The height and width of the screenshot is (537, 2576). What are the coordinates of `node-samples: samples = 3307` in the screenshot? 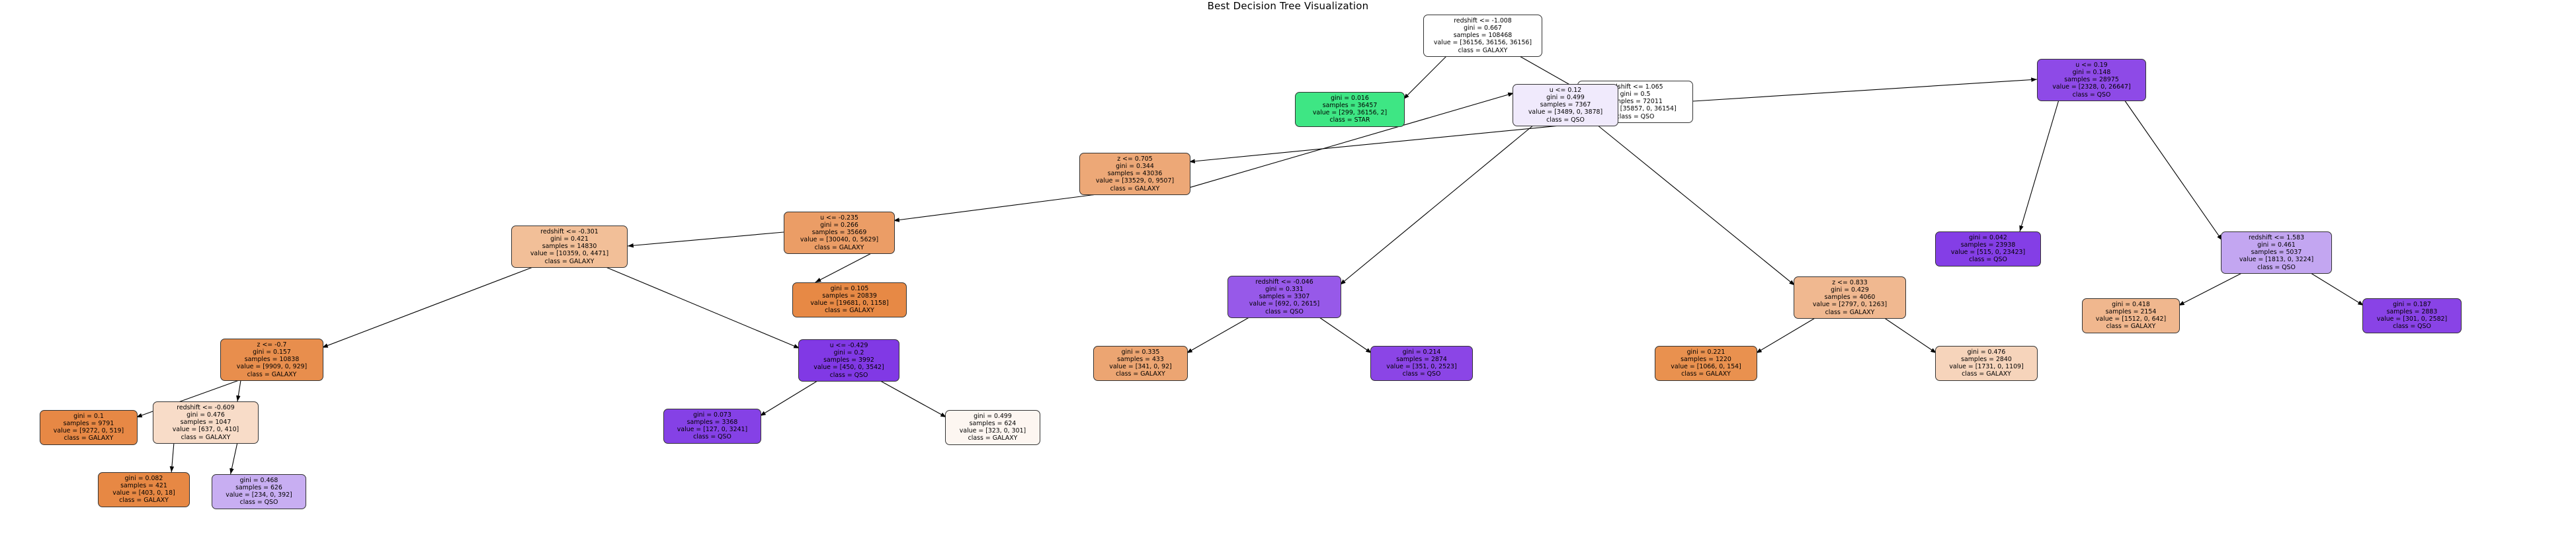 It's located at (1284, 297).